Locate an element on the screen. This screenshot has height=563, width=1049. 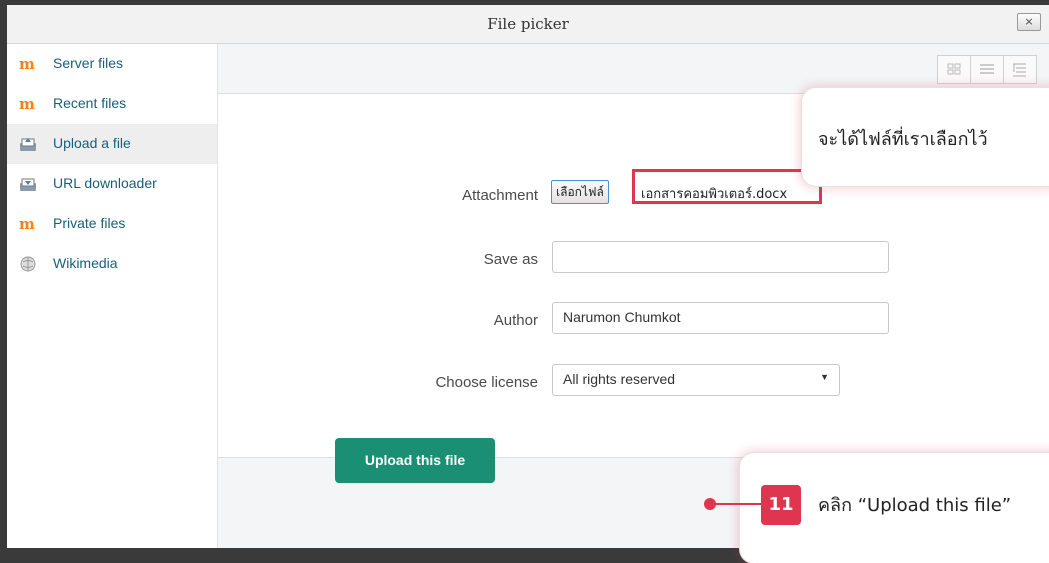
list-view-button is located at coordinates (987, 69).